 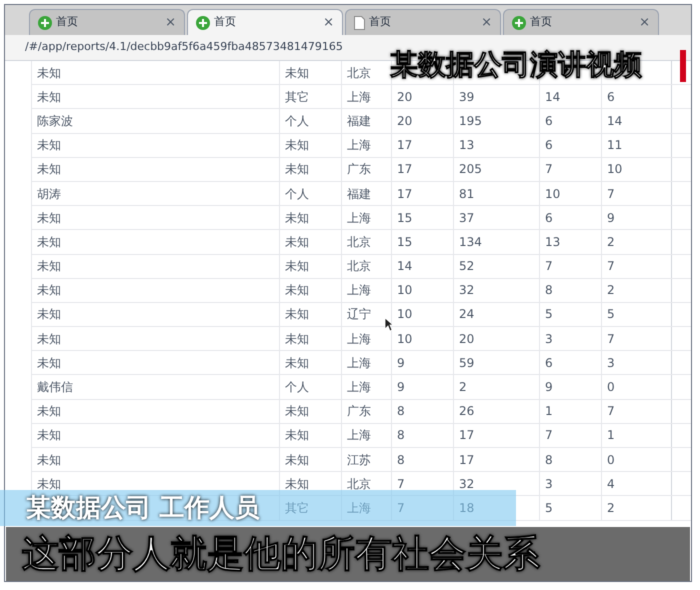 I want to click on table-cell-text: 胡涛, so click(x=49, y=194).